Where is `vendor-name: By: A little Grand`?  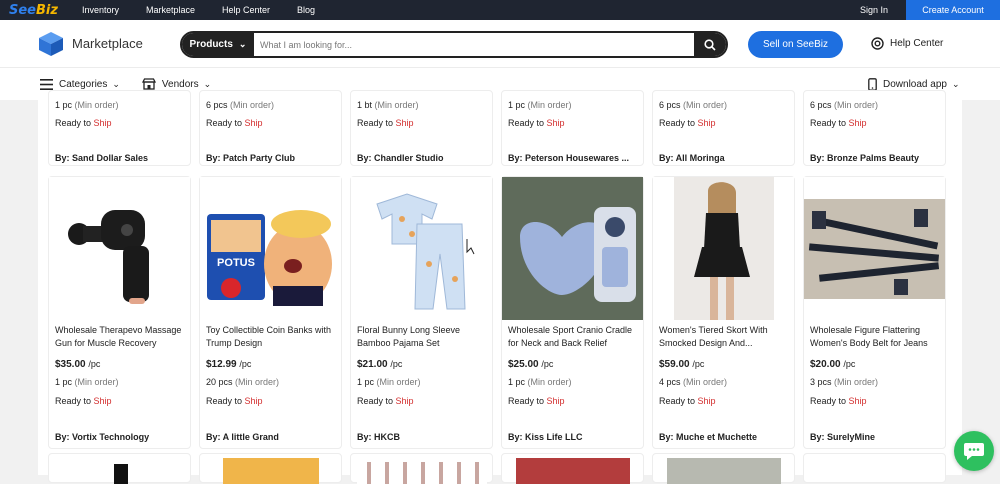
vendor-name: By: A little Grand is located at coordinates (242, 437).